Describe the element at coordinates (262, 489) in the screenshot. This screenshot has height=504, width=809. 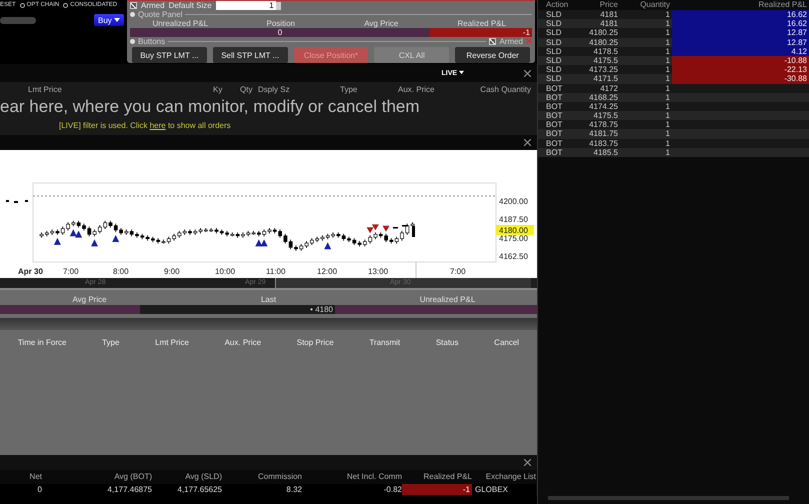
I see `table-cell: 8.32` at that location.